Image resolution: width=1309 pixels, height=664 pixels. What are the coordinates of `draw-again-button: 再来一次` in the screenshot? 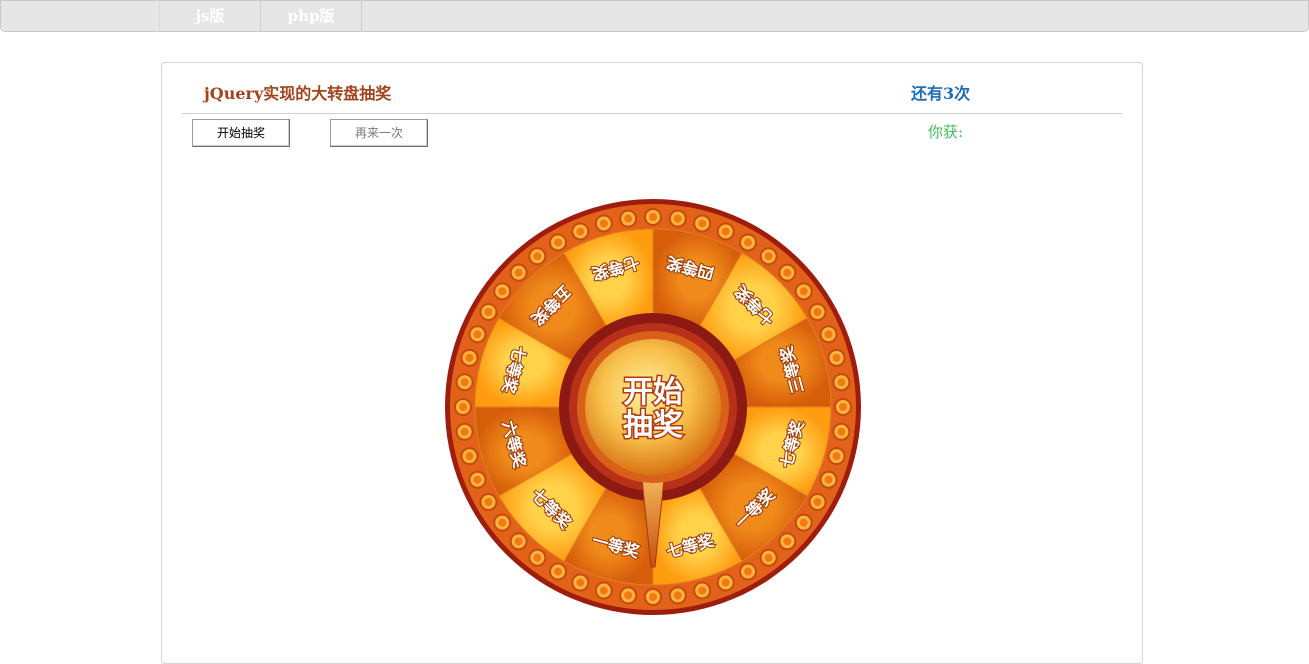 It's located at (379, 133).